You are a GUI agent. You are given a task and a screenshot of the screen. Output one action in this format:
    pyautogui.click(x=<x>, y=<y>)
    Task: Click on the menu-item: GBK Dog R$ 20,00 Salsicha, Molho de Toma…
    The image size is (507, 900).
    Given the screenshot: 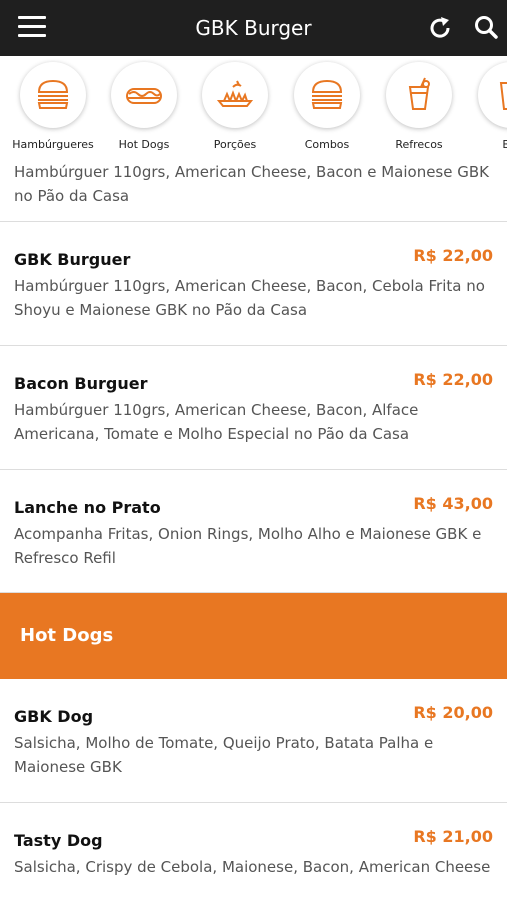 What is the action you would take?
    pyautogui.click(x=253, y=741)
    